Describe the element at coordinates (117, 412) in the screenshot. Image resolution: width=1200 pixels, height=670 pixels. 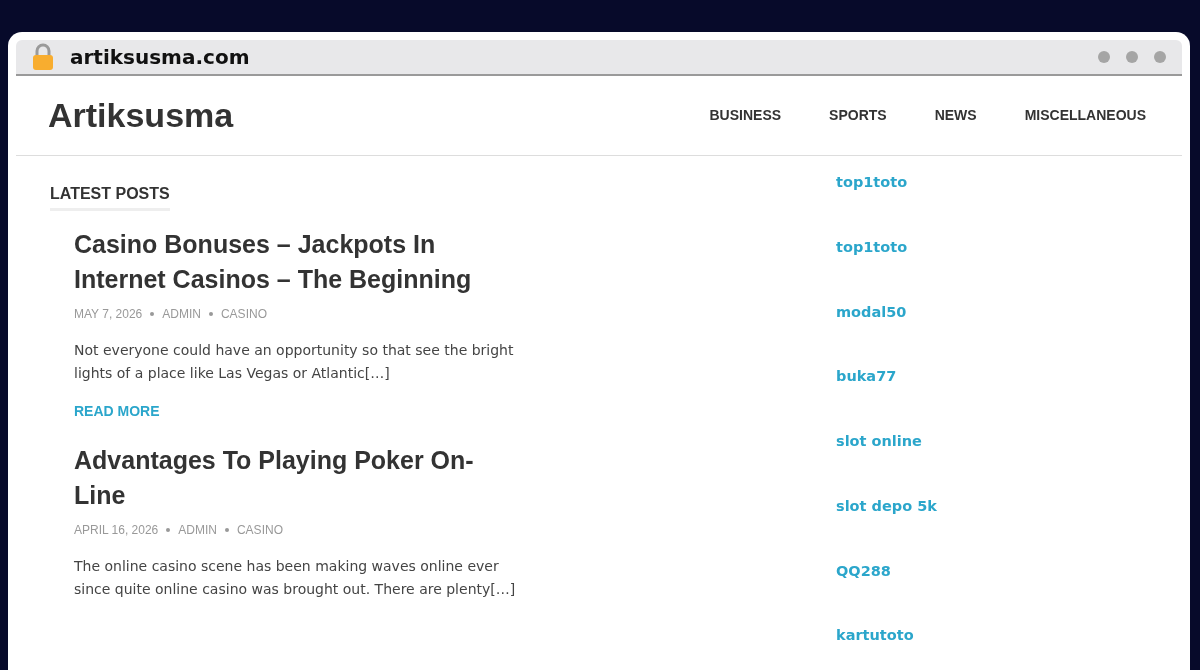
I see `read-more-link: READ MORE` at that location.